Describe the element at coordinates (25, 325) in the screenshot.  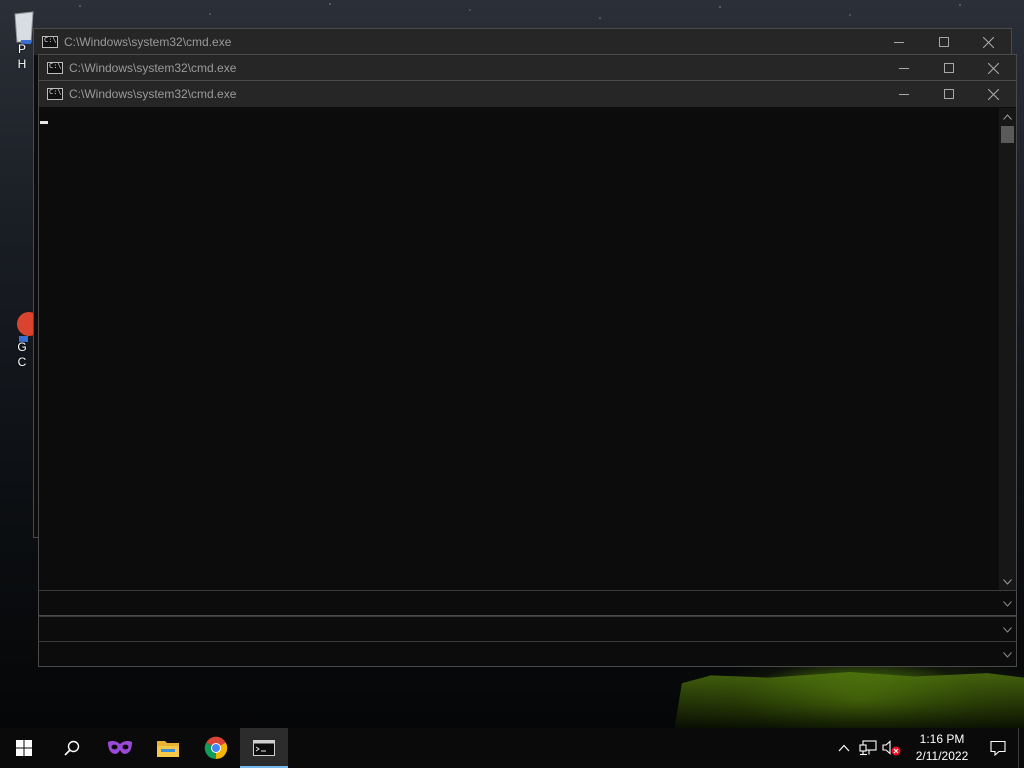
I see `google-chrome-shortcut-icon` at that location.